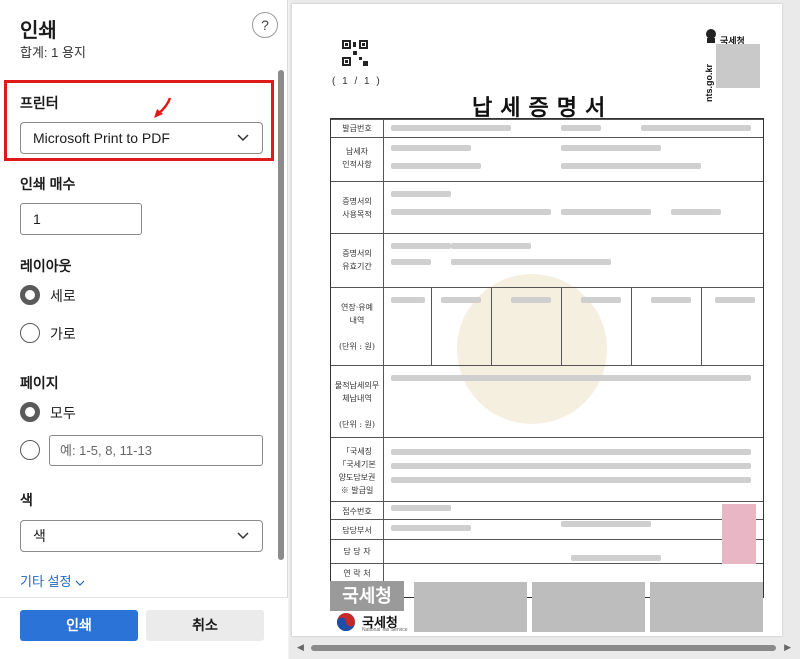 The height and width of the screenshot is (659, 800). I want to click on annotation-arrow-icon, so click(163, 107).